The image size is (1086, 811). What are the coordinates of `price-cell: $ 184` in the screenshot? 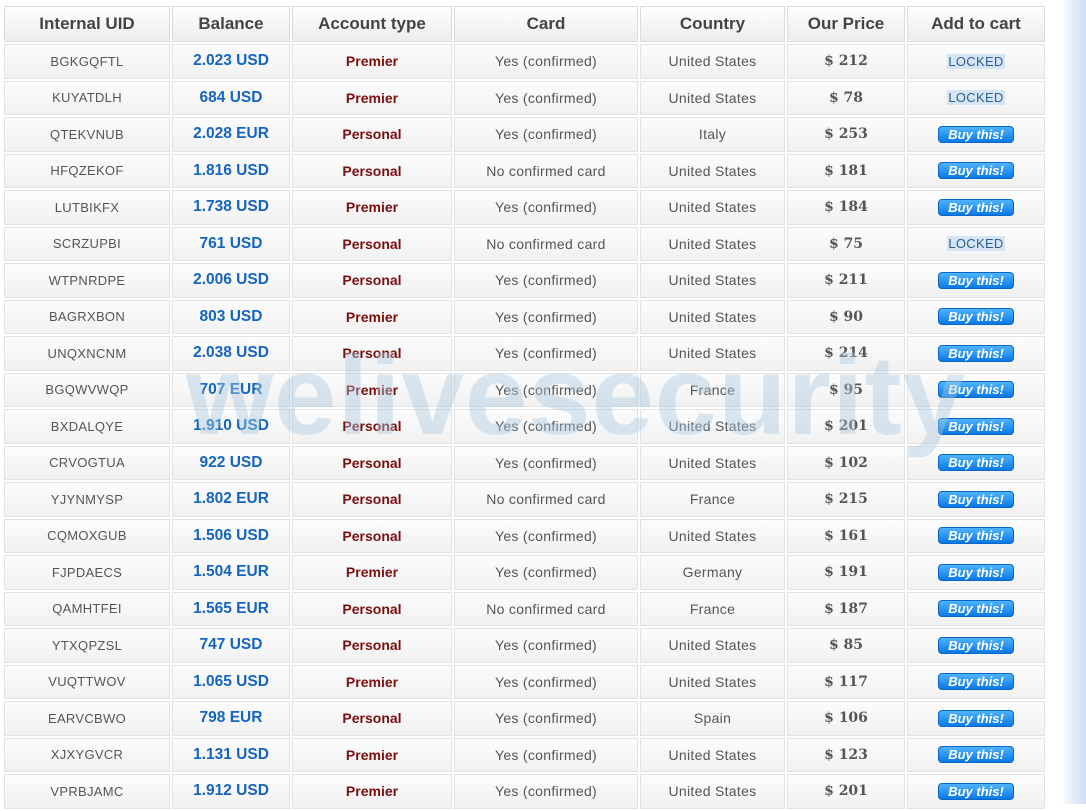 It's located at (846, 207).